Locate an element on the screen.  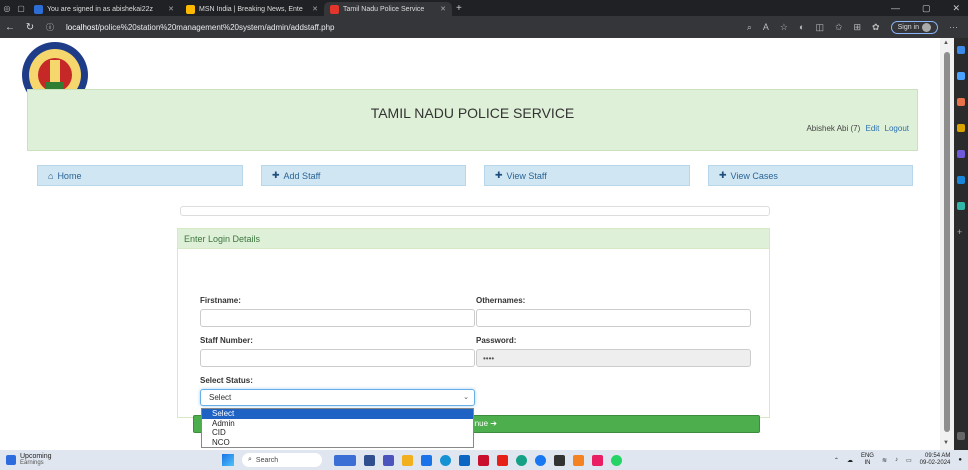
scroll-thumb is located at coordinates (947, 242).